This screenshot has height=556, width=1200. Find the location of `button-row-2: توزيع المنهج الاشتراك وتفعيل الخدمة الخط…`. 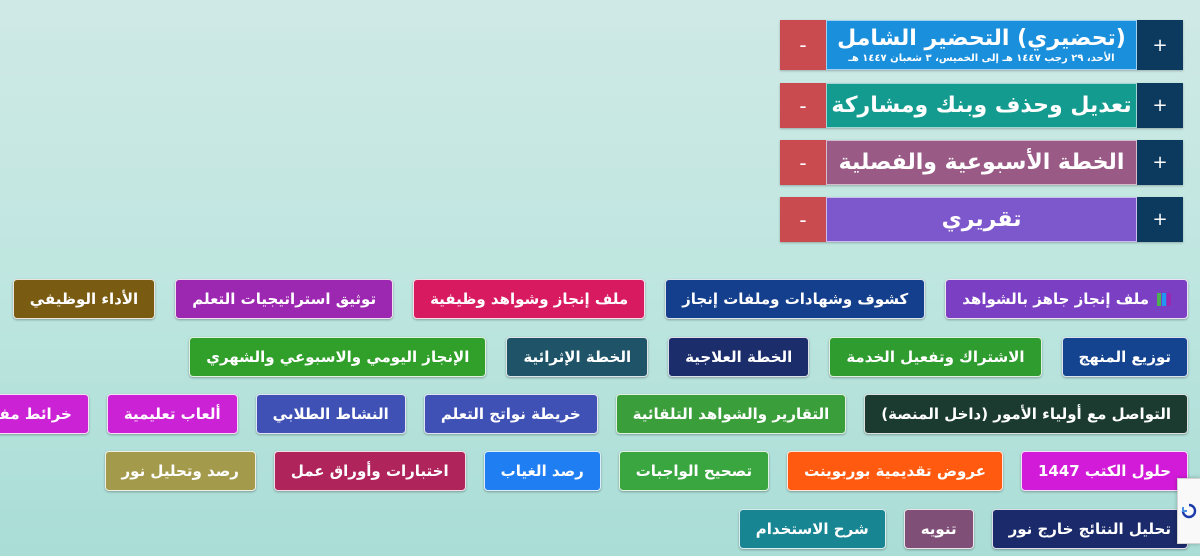

button-row-2: توزيع المنهج الاشتراك وتفعيل الخدمة الخط… is located at coordinates (594, 357).